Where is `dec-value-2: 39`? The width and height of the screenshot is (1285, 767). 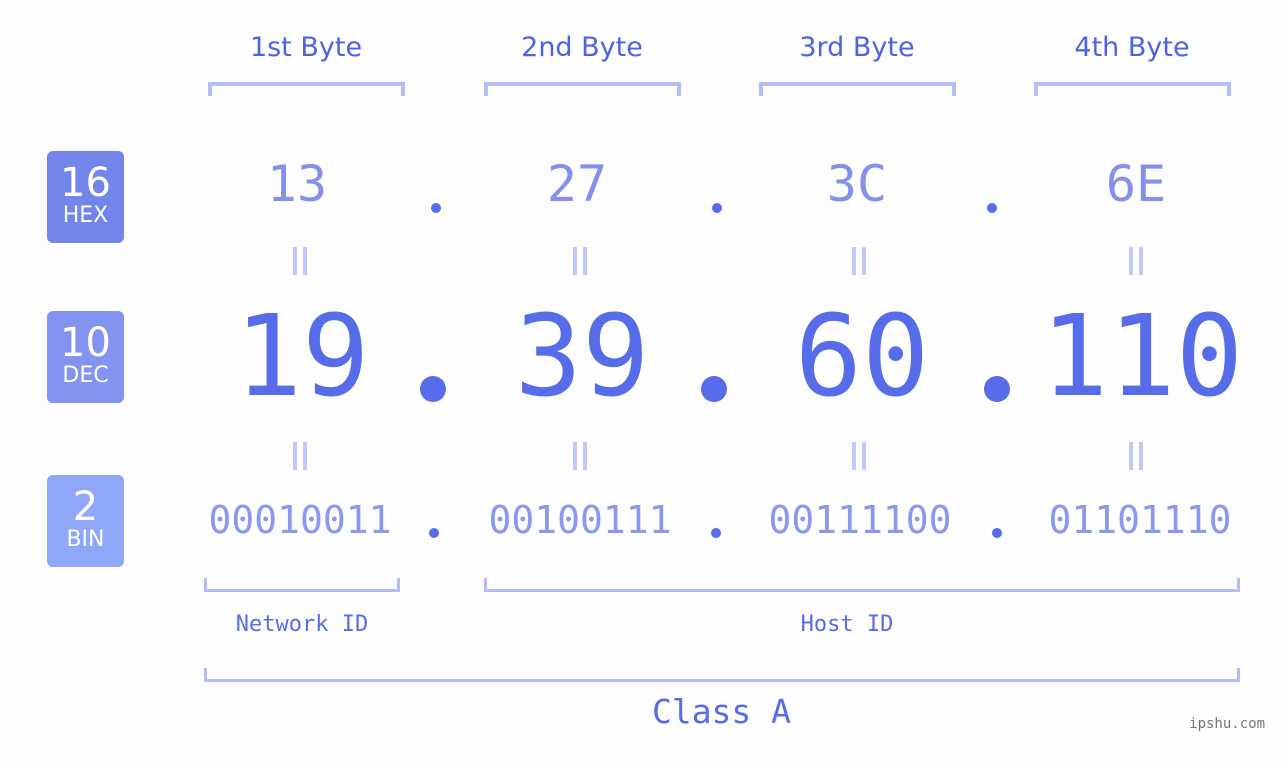
dec-value-2: 39 is located at coordinates (582, 357).